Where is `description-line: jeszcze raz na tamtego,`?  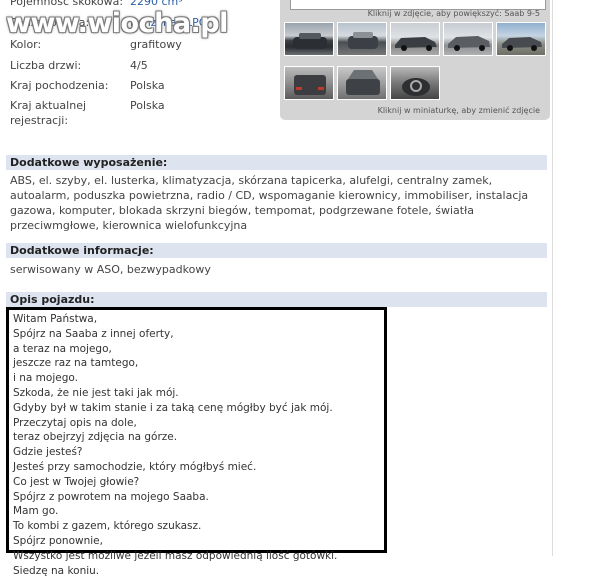 description-line: jeszcze raz na tamtego, is located at coordinates (76, 363).